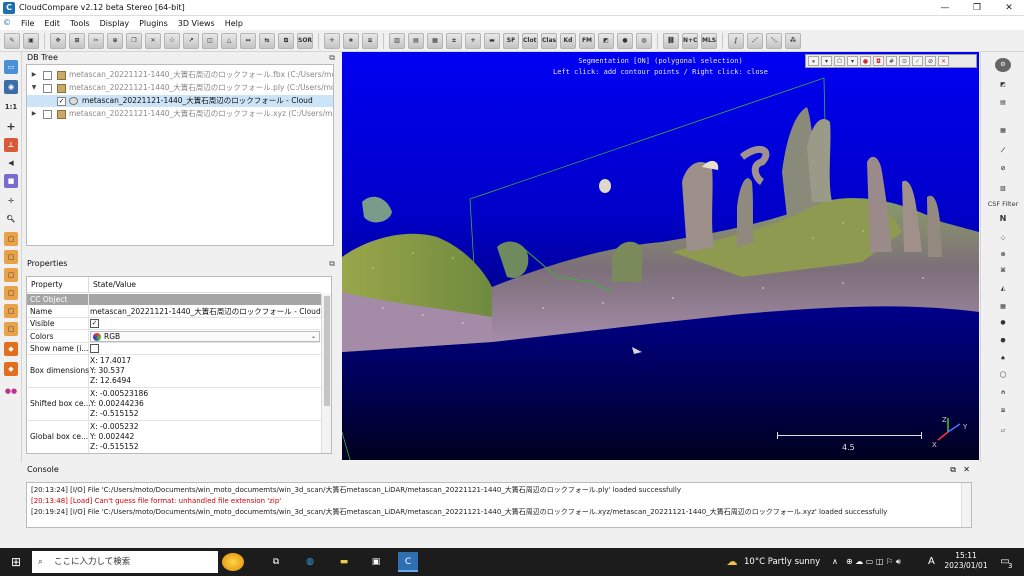 The width and height of the screenshot is (1024, 576). Describe the element at coordinates (344, 562) in the screenshot. I see `file-explorer-icon: ▬` at that location.